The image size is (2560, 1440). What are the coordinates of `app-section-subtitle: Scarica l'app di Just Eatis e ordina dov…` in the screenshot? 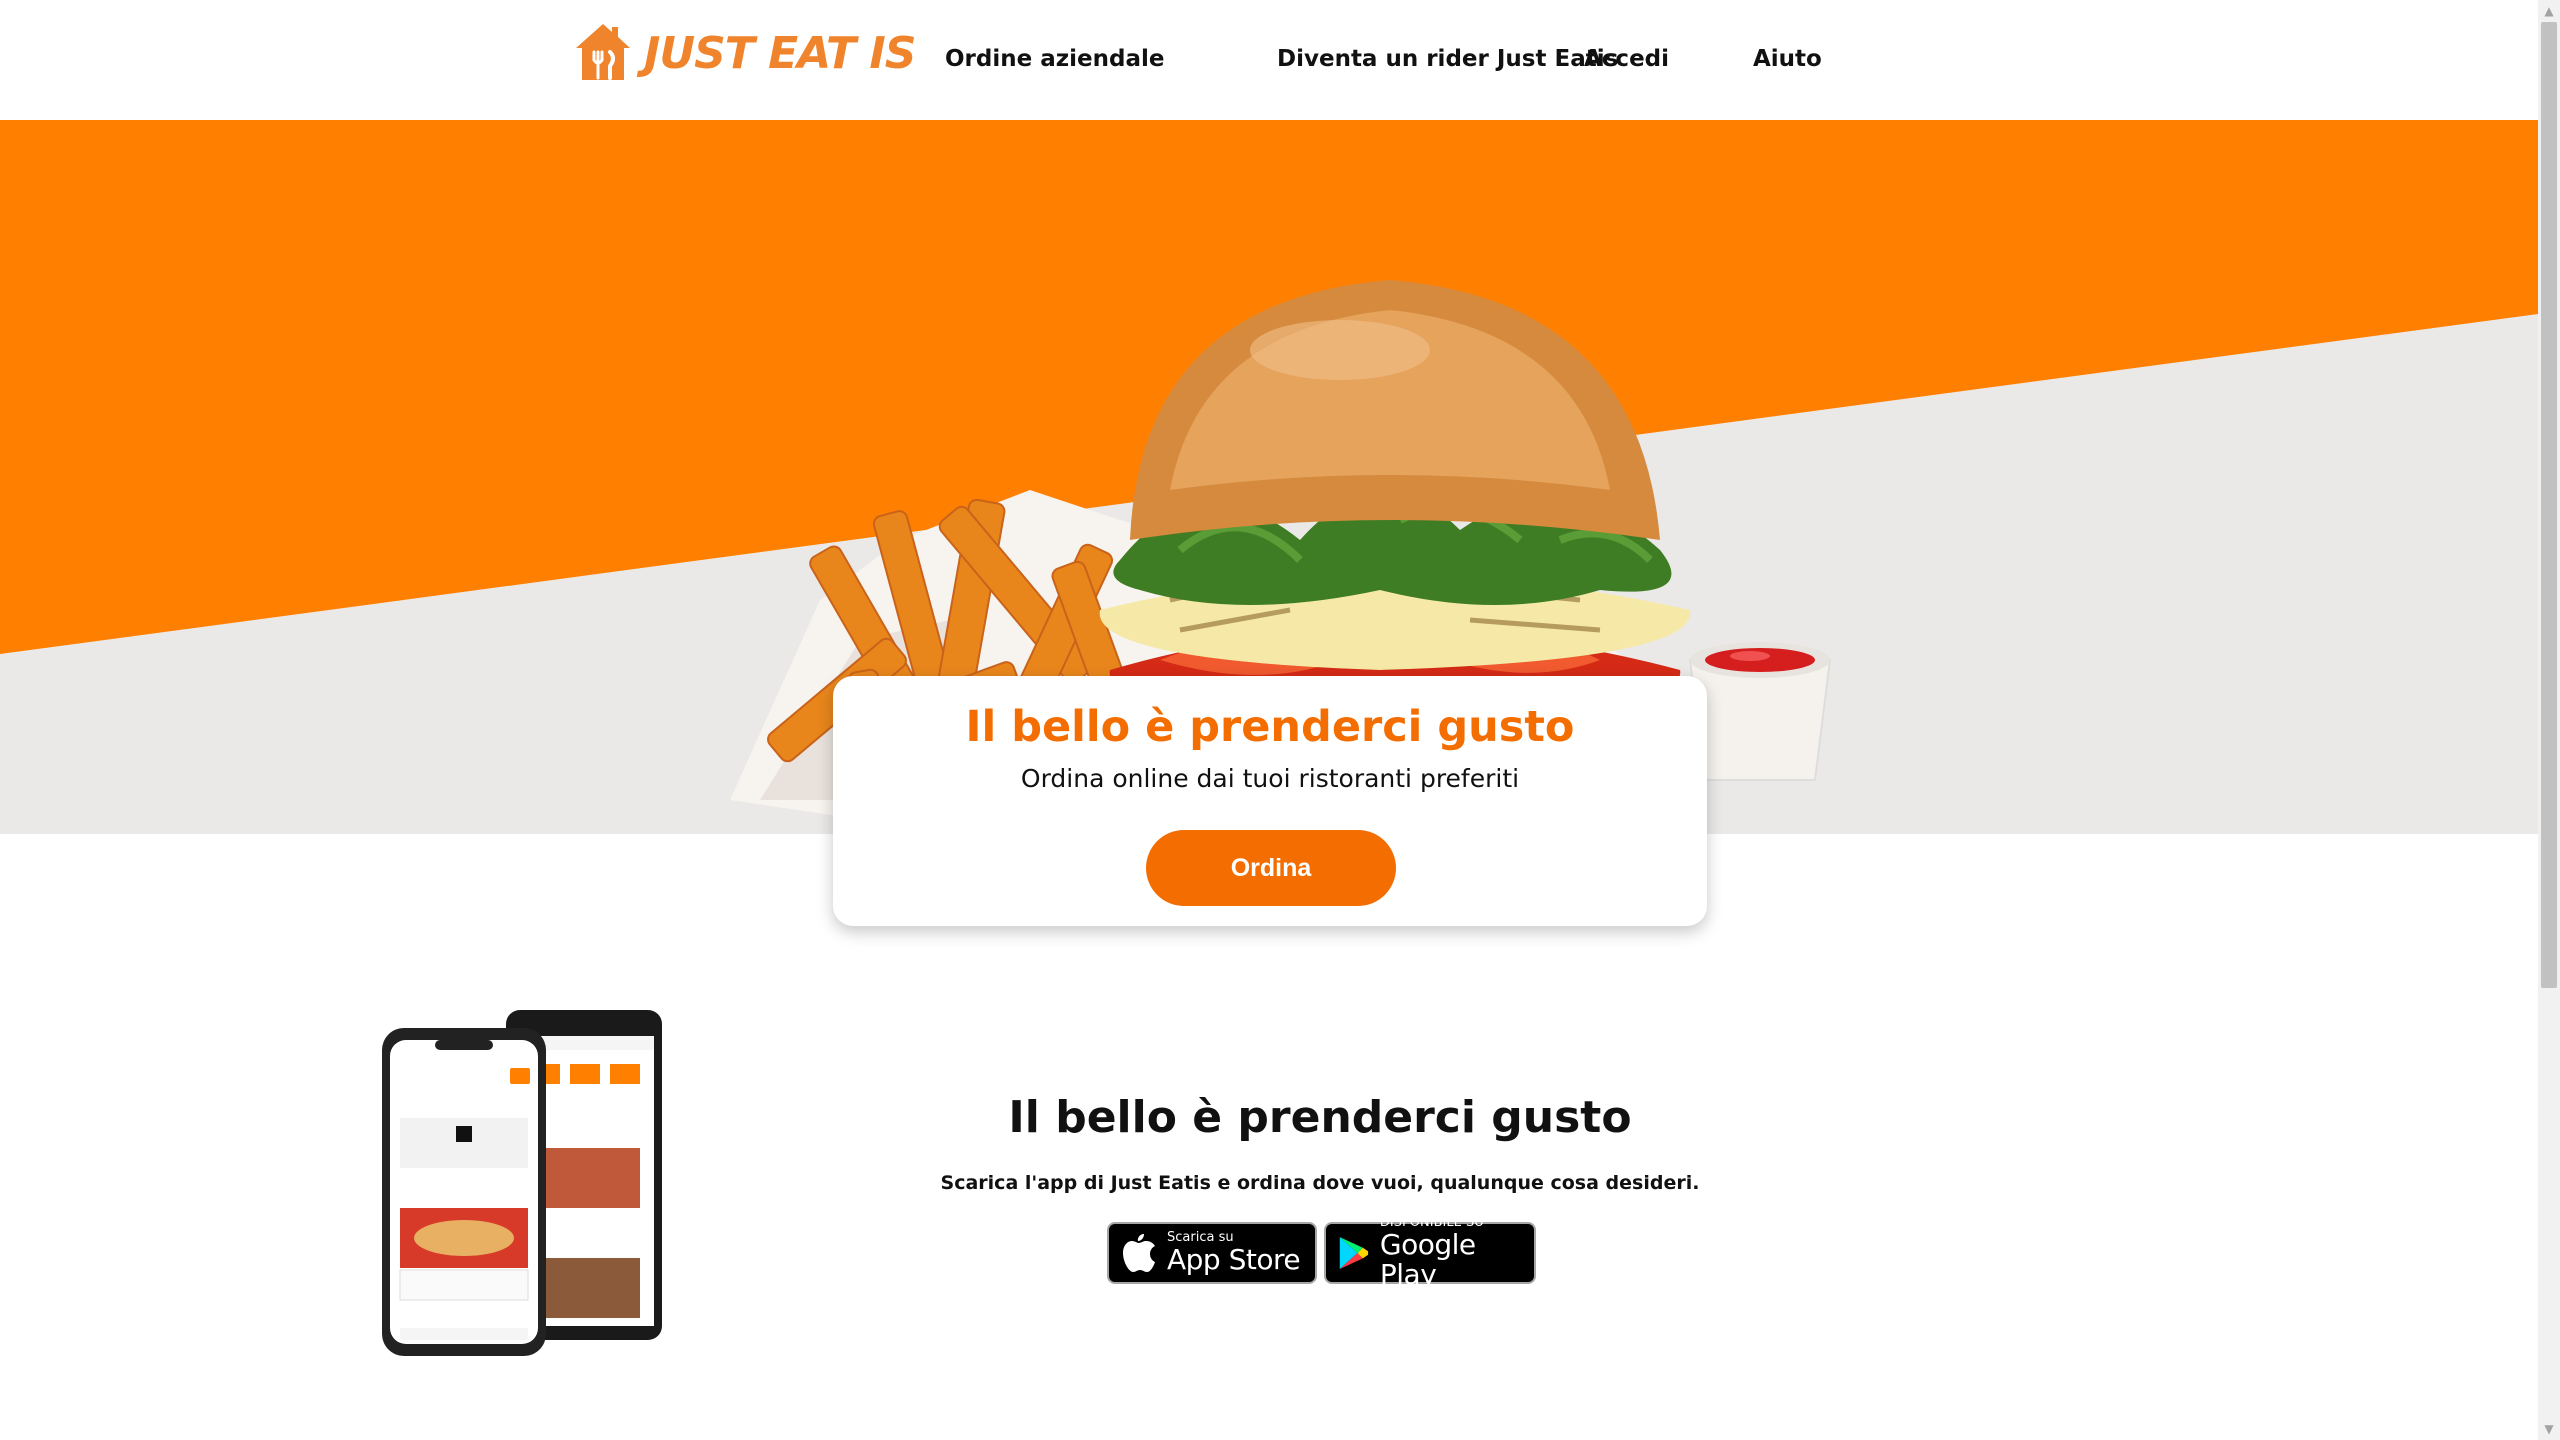 It's located at (1320, 1183).